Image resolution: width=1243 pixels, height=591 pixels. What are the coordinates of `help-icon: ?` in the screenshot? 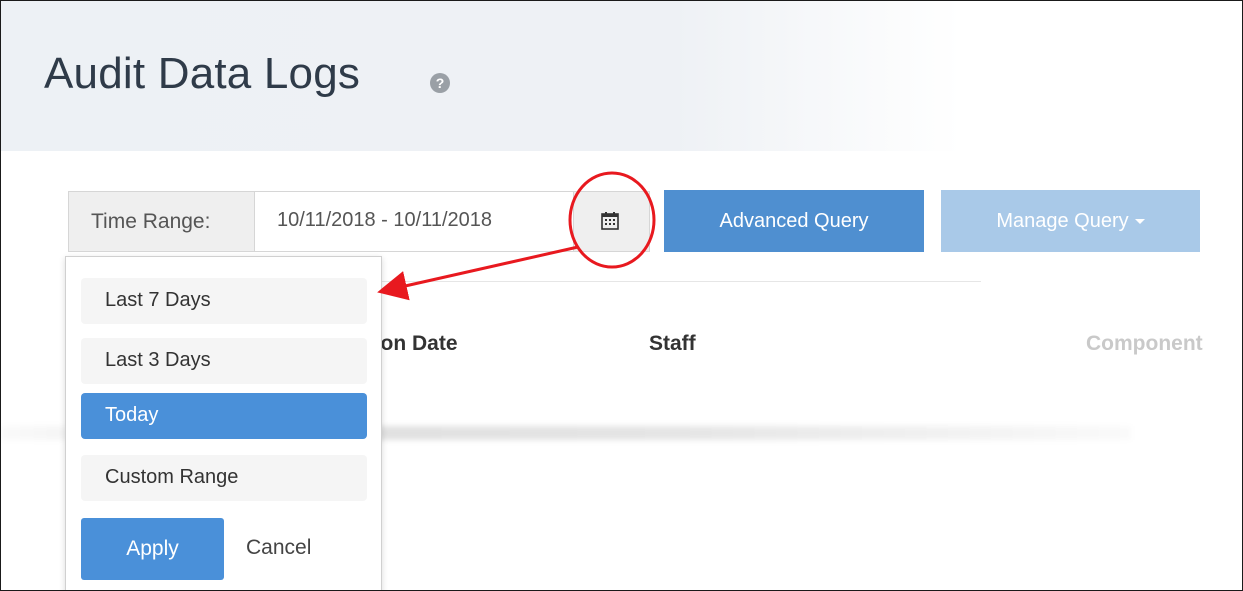 It's located at (440, 83).